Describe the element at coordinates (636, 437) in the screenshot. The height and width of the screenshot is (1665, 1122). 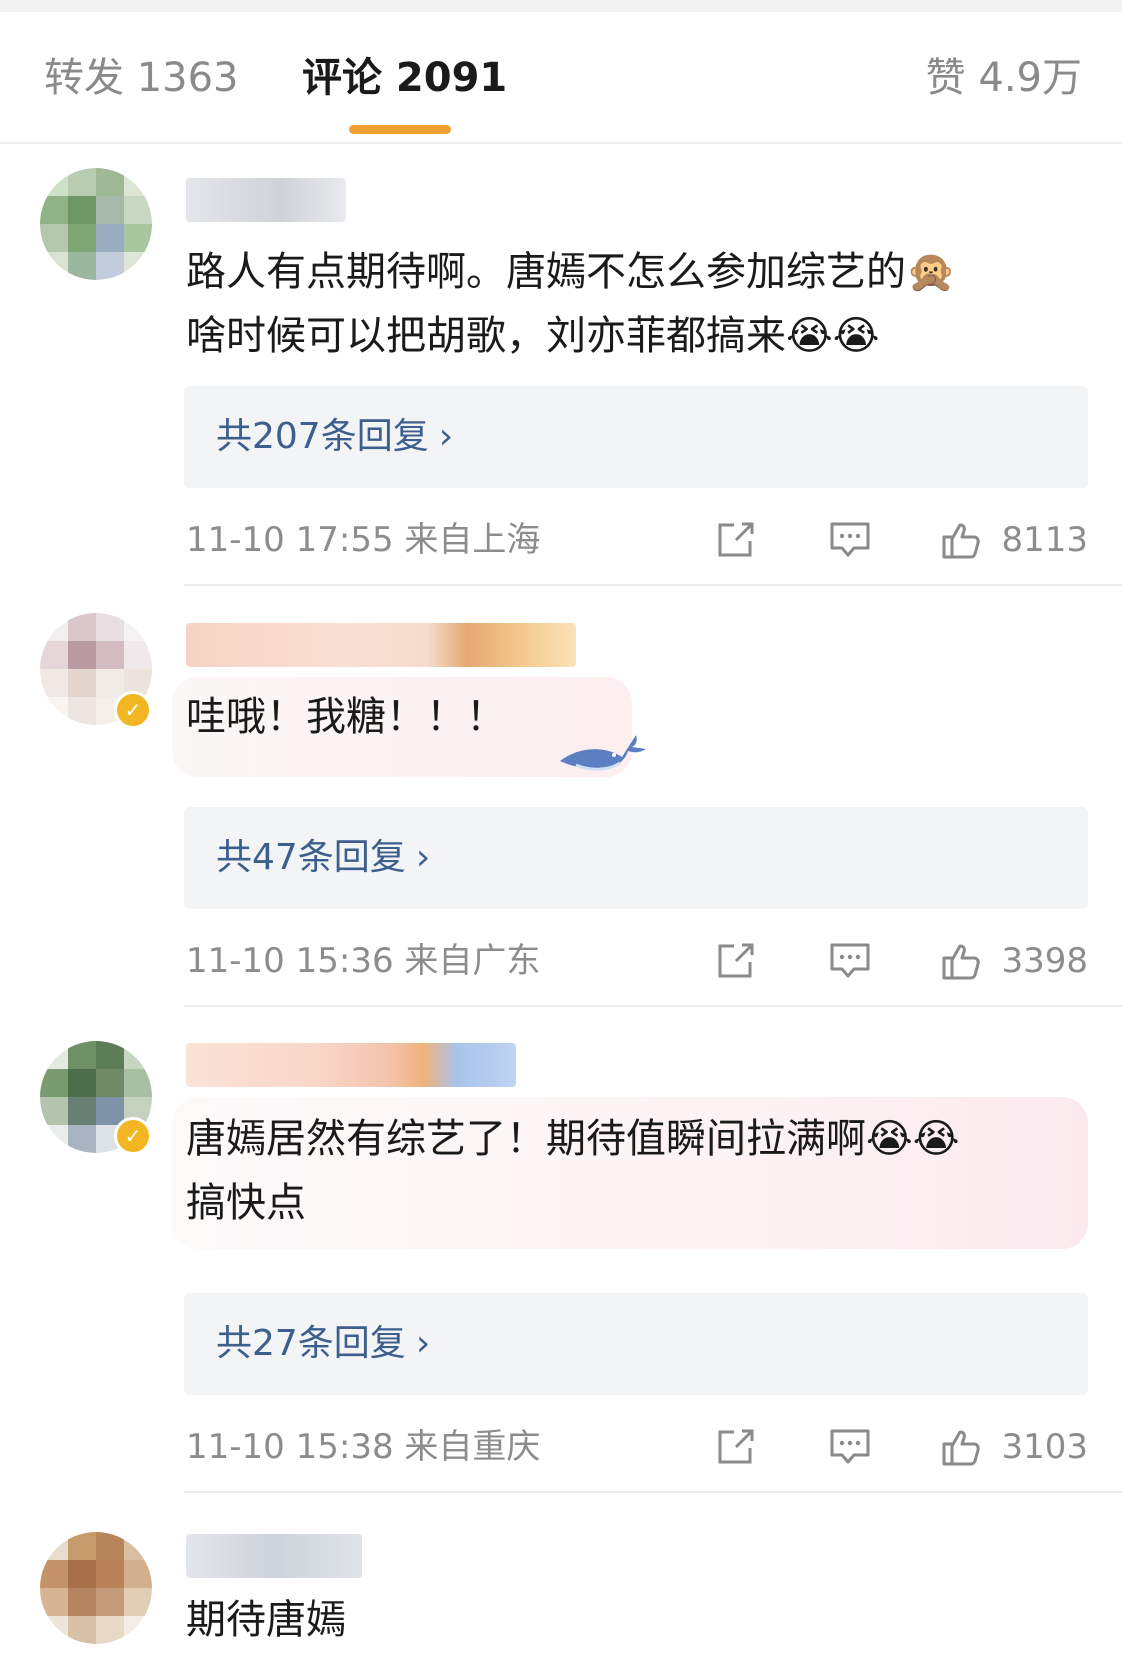
I see `replies-box: 共207条回复 ›` at that location.